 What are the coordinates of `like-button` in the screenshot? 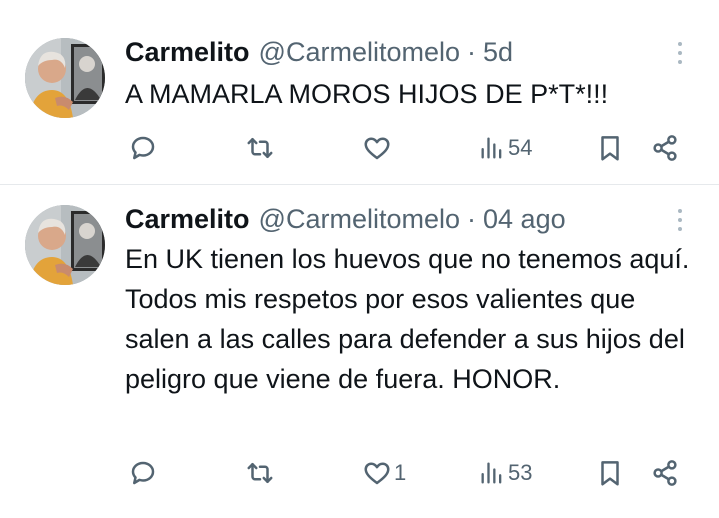 It's located at (378, 148).